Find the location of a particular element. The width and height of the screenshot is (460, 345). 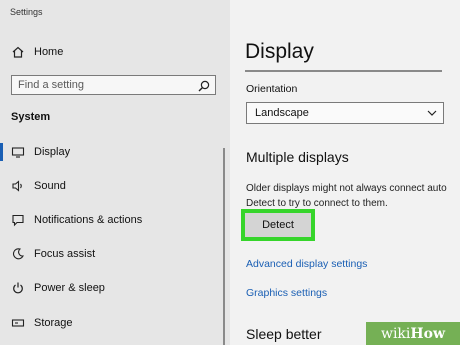

sidebar-item-sound: Sound is located at coordinates (115, 186).